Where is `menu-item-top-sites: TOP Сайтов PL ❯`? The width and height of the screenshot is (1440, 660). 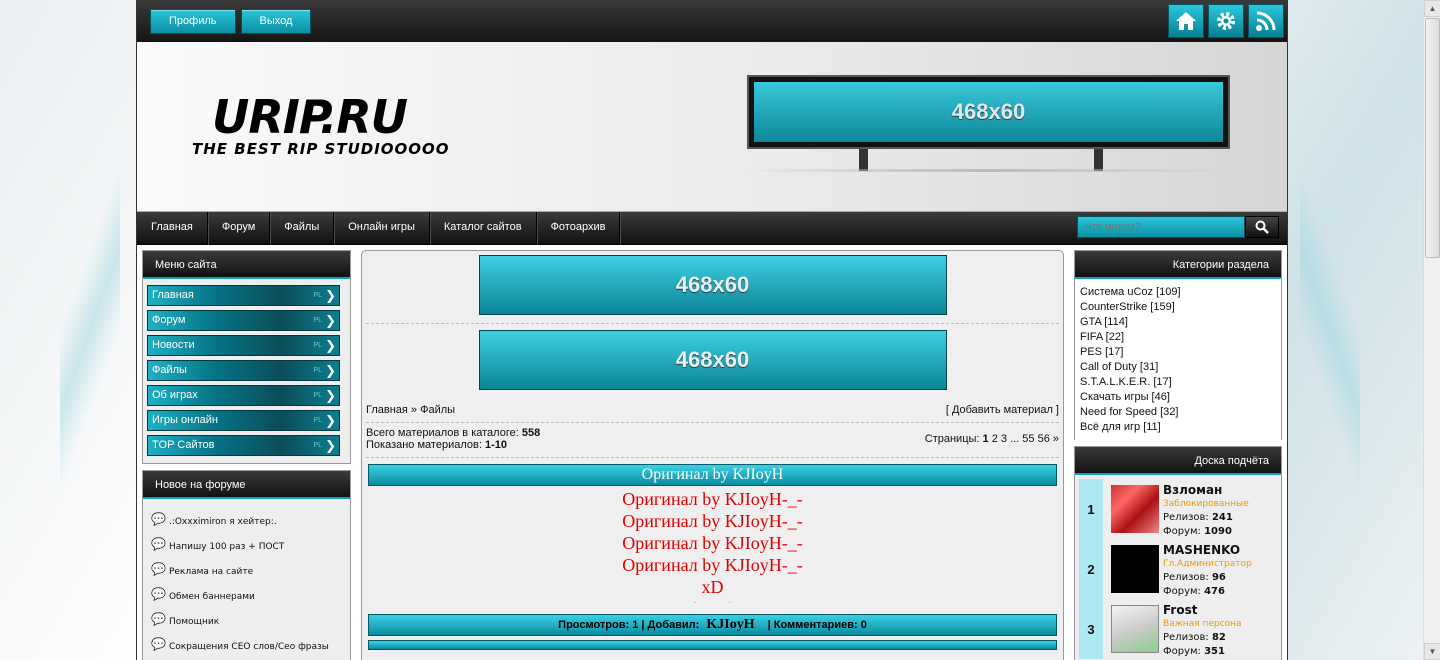
menu-item-top-sites: TOP Сайтов PL ❯ is located at coordinates (243, 445).